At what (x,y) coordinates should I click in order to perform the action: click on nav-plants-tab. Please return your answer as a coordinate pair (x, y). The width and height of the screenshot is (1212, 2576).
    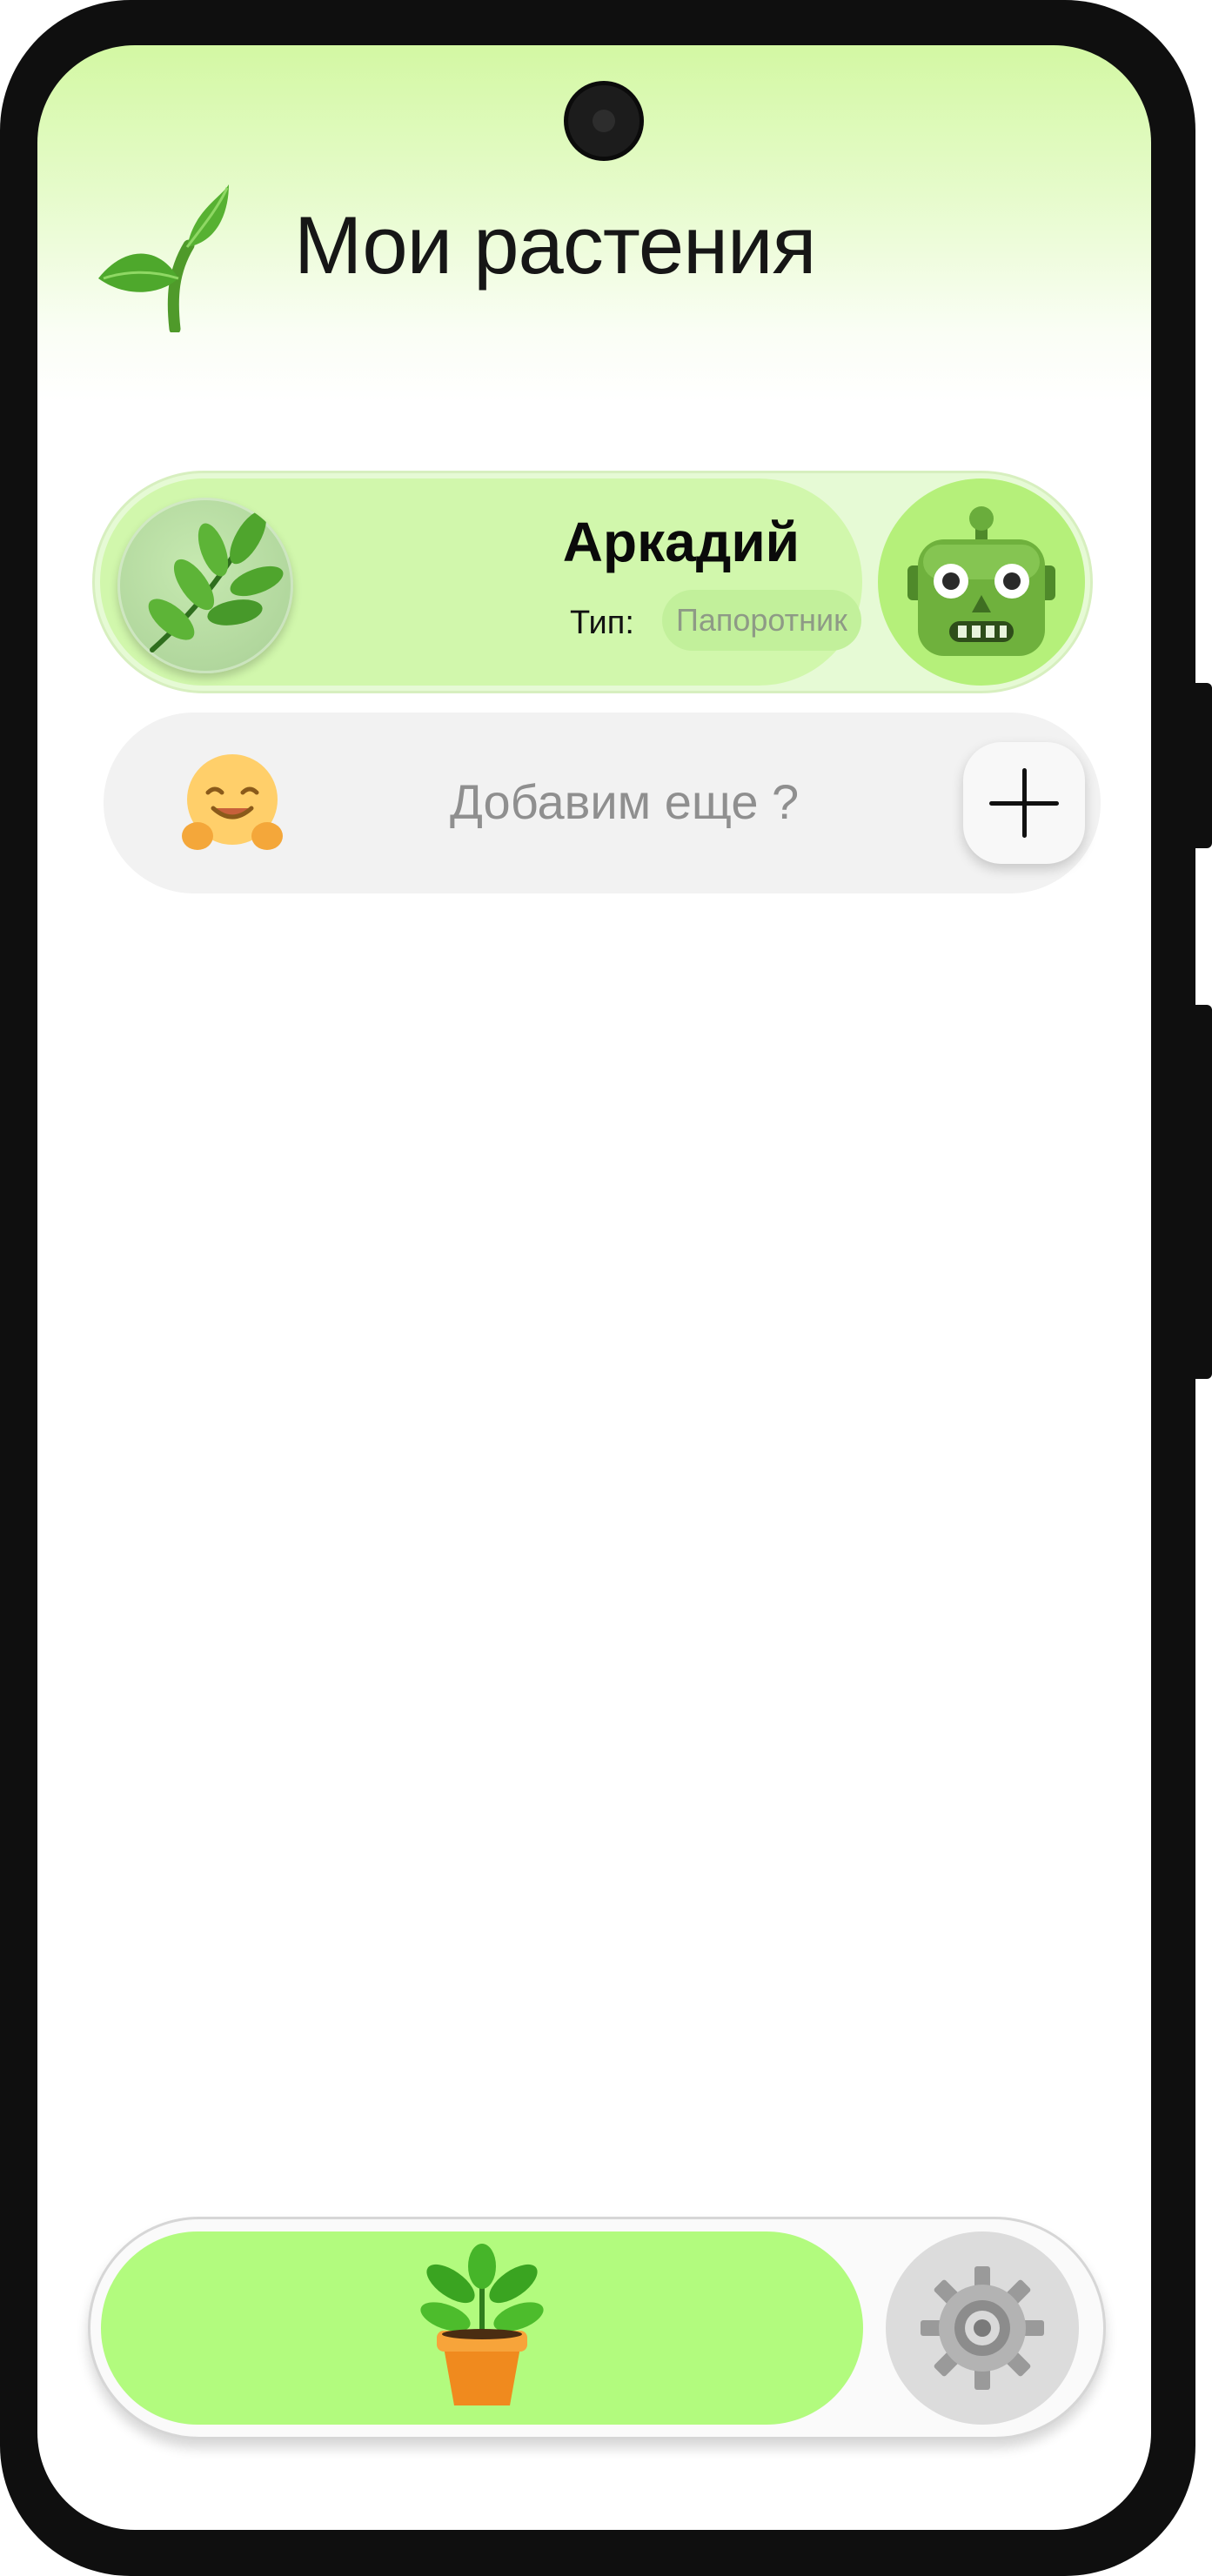
    Looking at the image, I should click on (482, 2328).